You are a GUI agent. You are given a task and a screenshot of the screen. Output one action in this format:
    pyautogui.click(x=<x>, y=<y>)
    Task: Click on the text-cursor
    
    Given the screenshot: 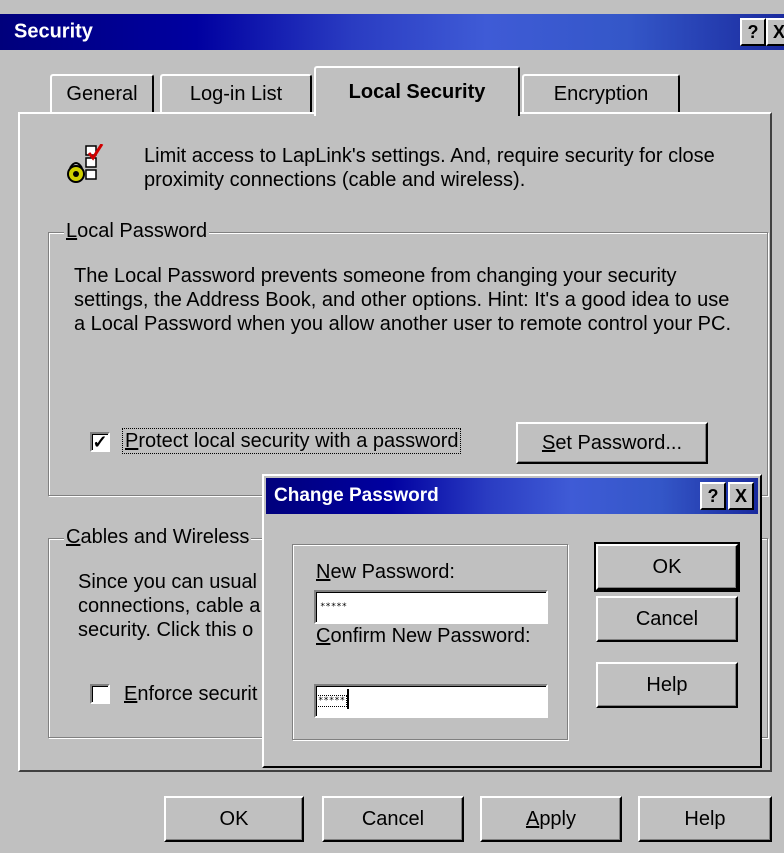 What is the action you would take?
    pyautogui.click(x=348, y=698)
    